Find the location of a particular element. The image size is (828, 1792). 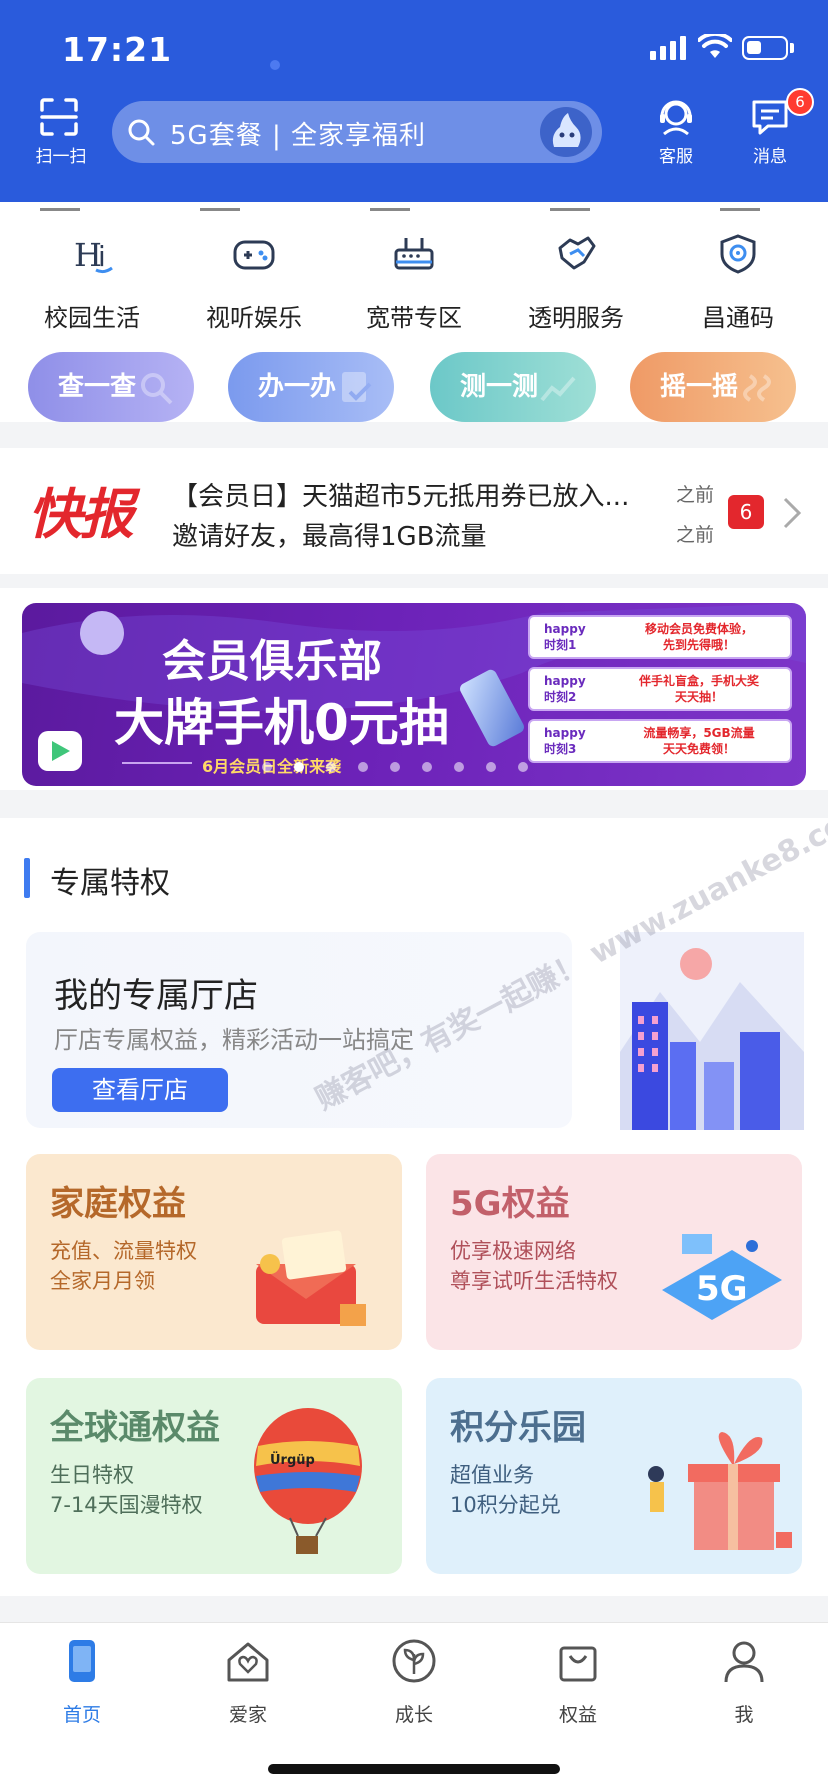

nav-tab-me: 我 is located at coordinates (744, 1682).